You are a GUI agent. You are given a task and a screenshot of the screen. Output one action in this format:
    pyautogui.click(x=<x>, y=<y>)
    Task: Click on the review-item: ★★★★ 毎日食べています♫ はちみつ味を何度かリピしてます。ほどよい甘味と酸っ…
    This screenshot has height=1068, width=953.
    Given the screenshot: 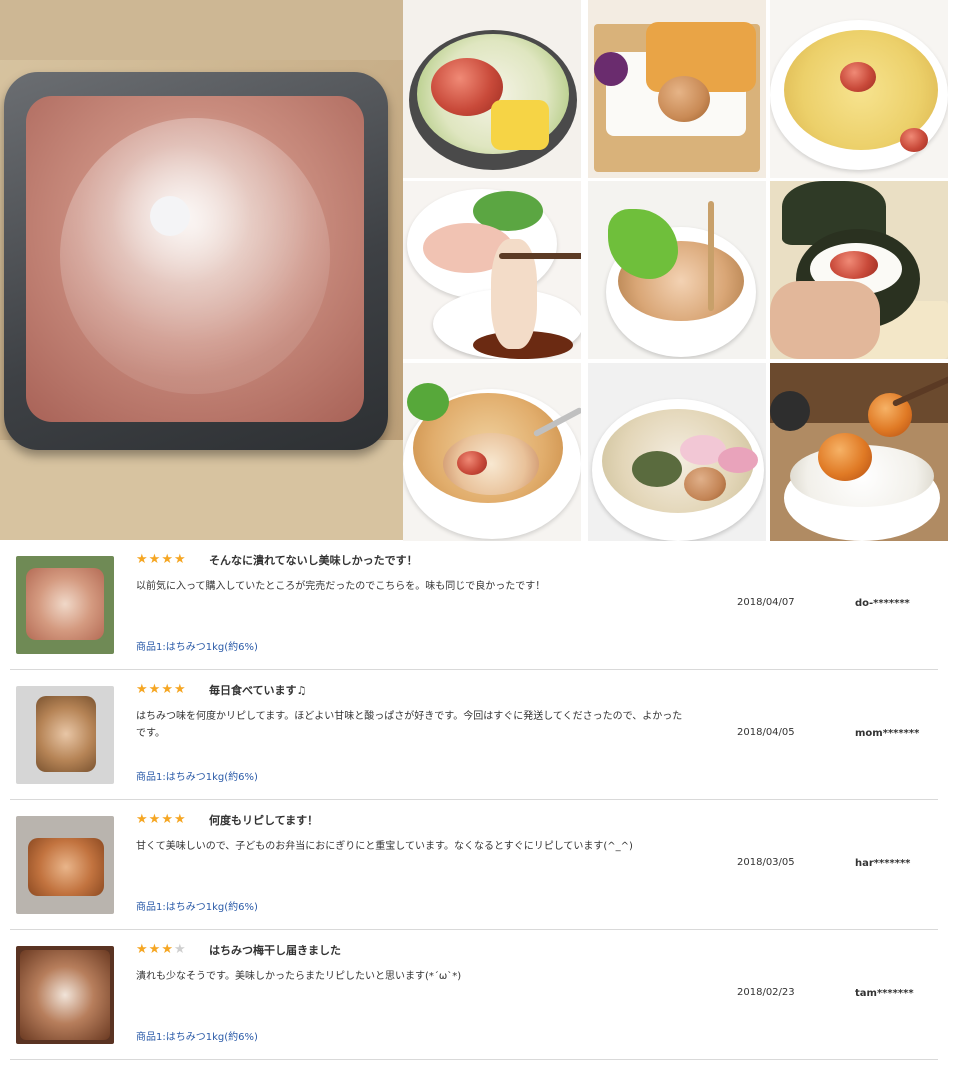 What is the action you would take?
    pyautogui.click(x=474, y=735)
    